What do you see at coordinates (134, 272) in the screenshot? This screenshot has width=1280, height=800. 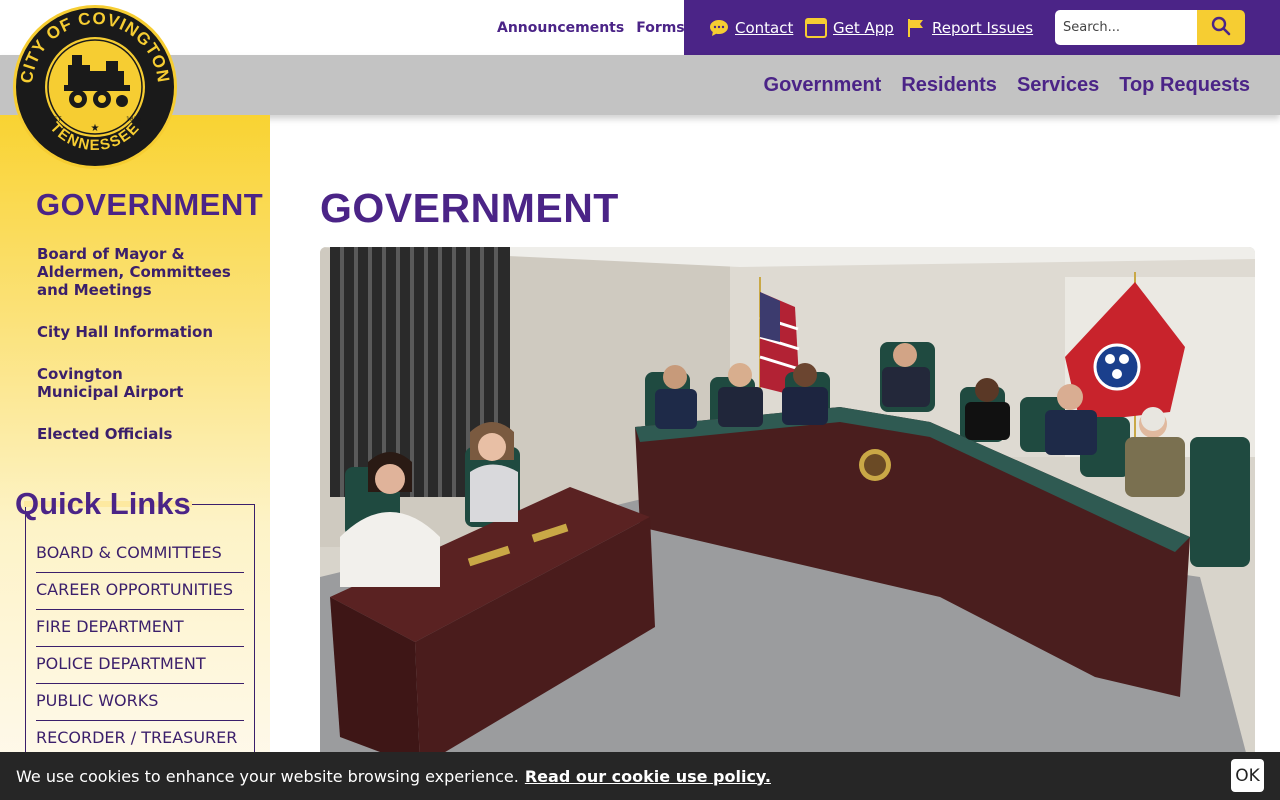 I see `sidebar-item-line: Aldermen, Committees` at bounding box center [134, 272].